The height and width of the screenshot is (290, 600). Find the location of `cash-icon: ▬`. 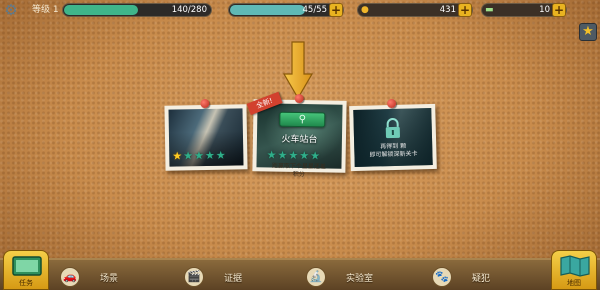

cash-icon: ▬ is located at coordinates (489, 10).